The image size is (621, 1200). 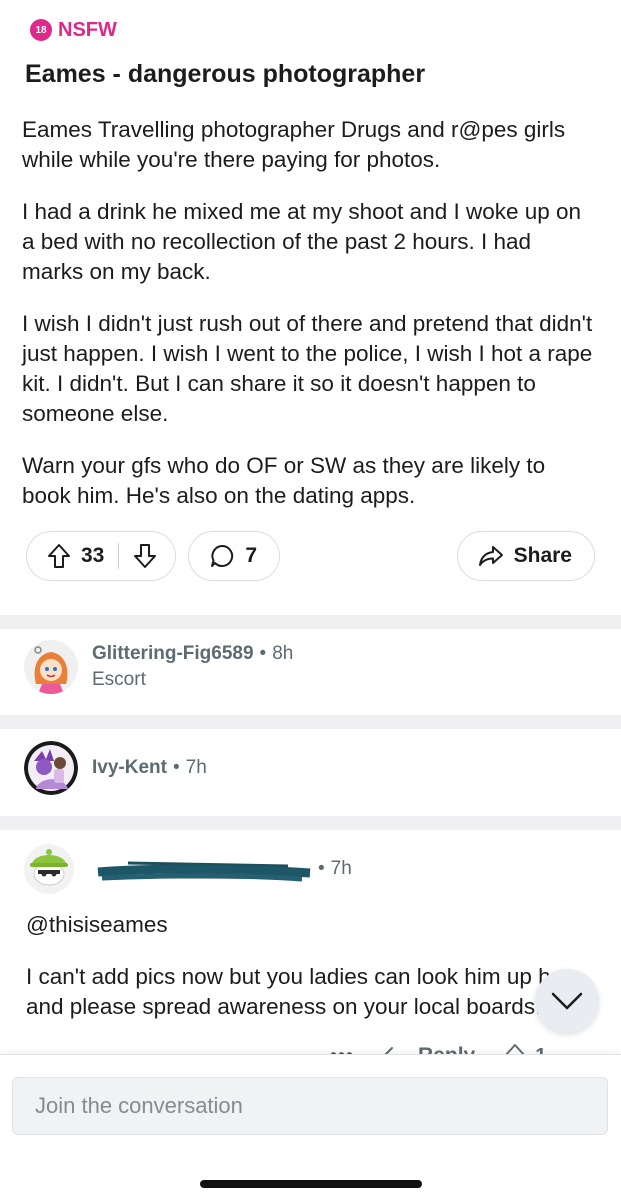 I want to click on comments-button: 7, so click(x=234, y=556).